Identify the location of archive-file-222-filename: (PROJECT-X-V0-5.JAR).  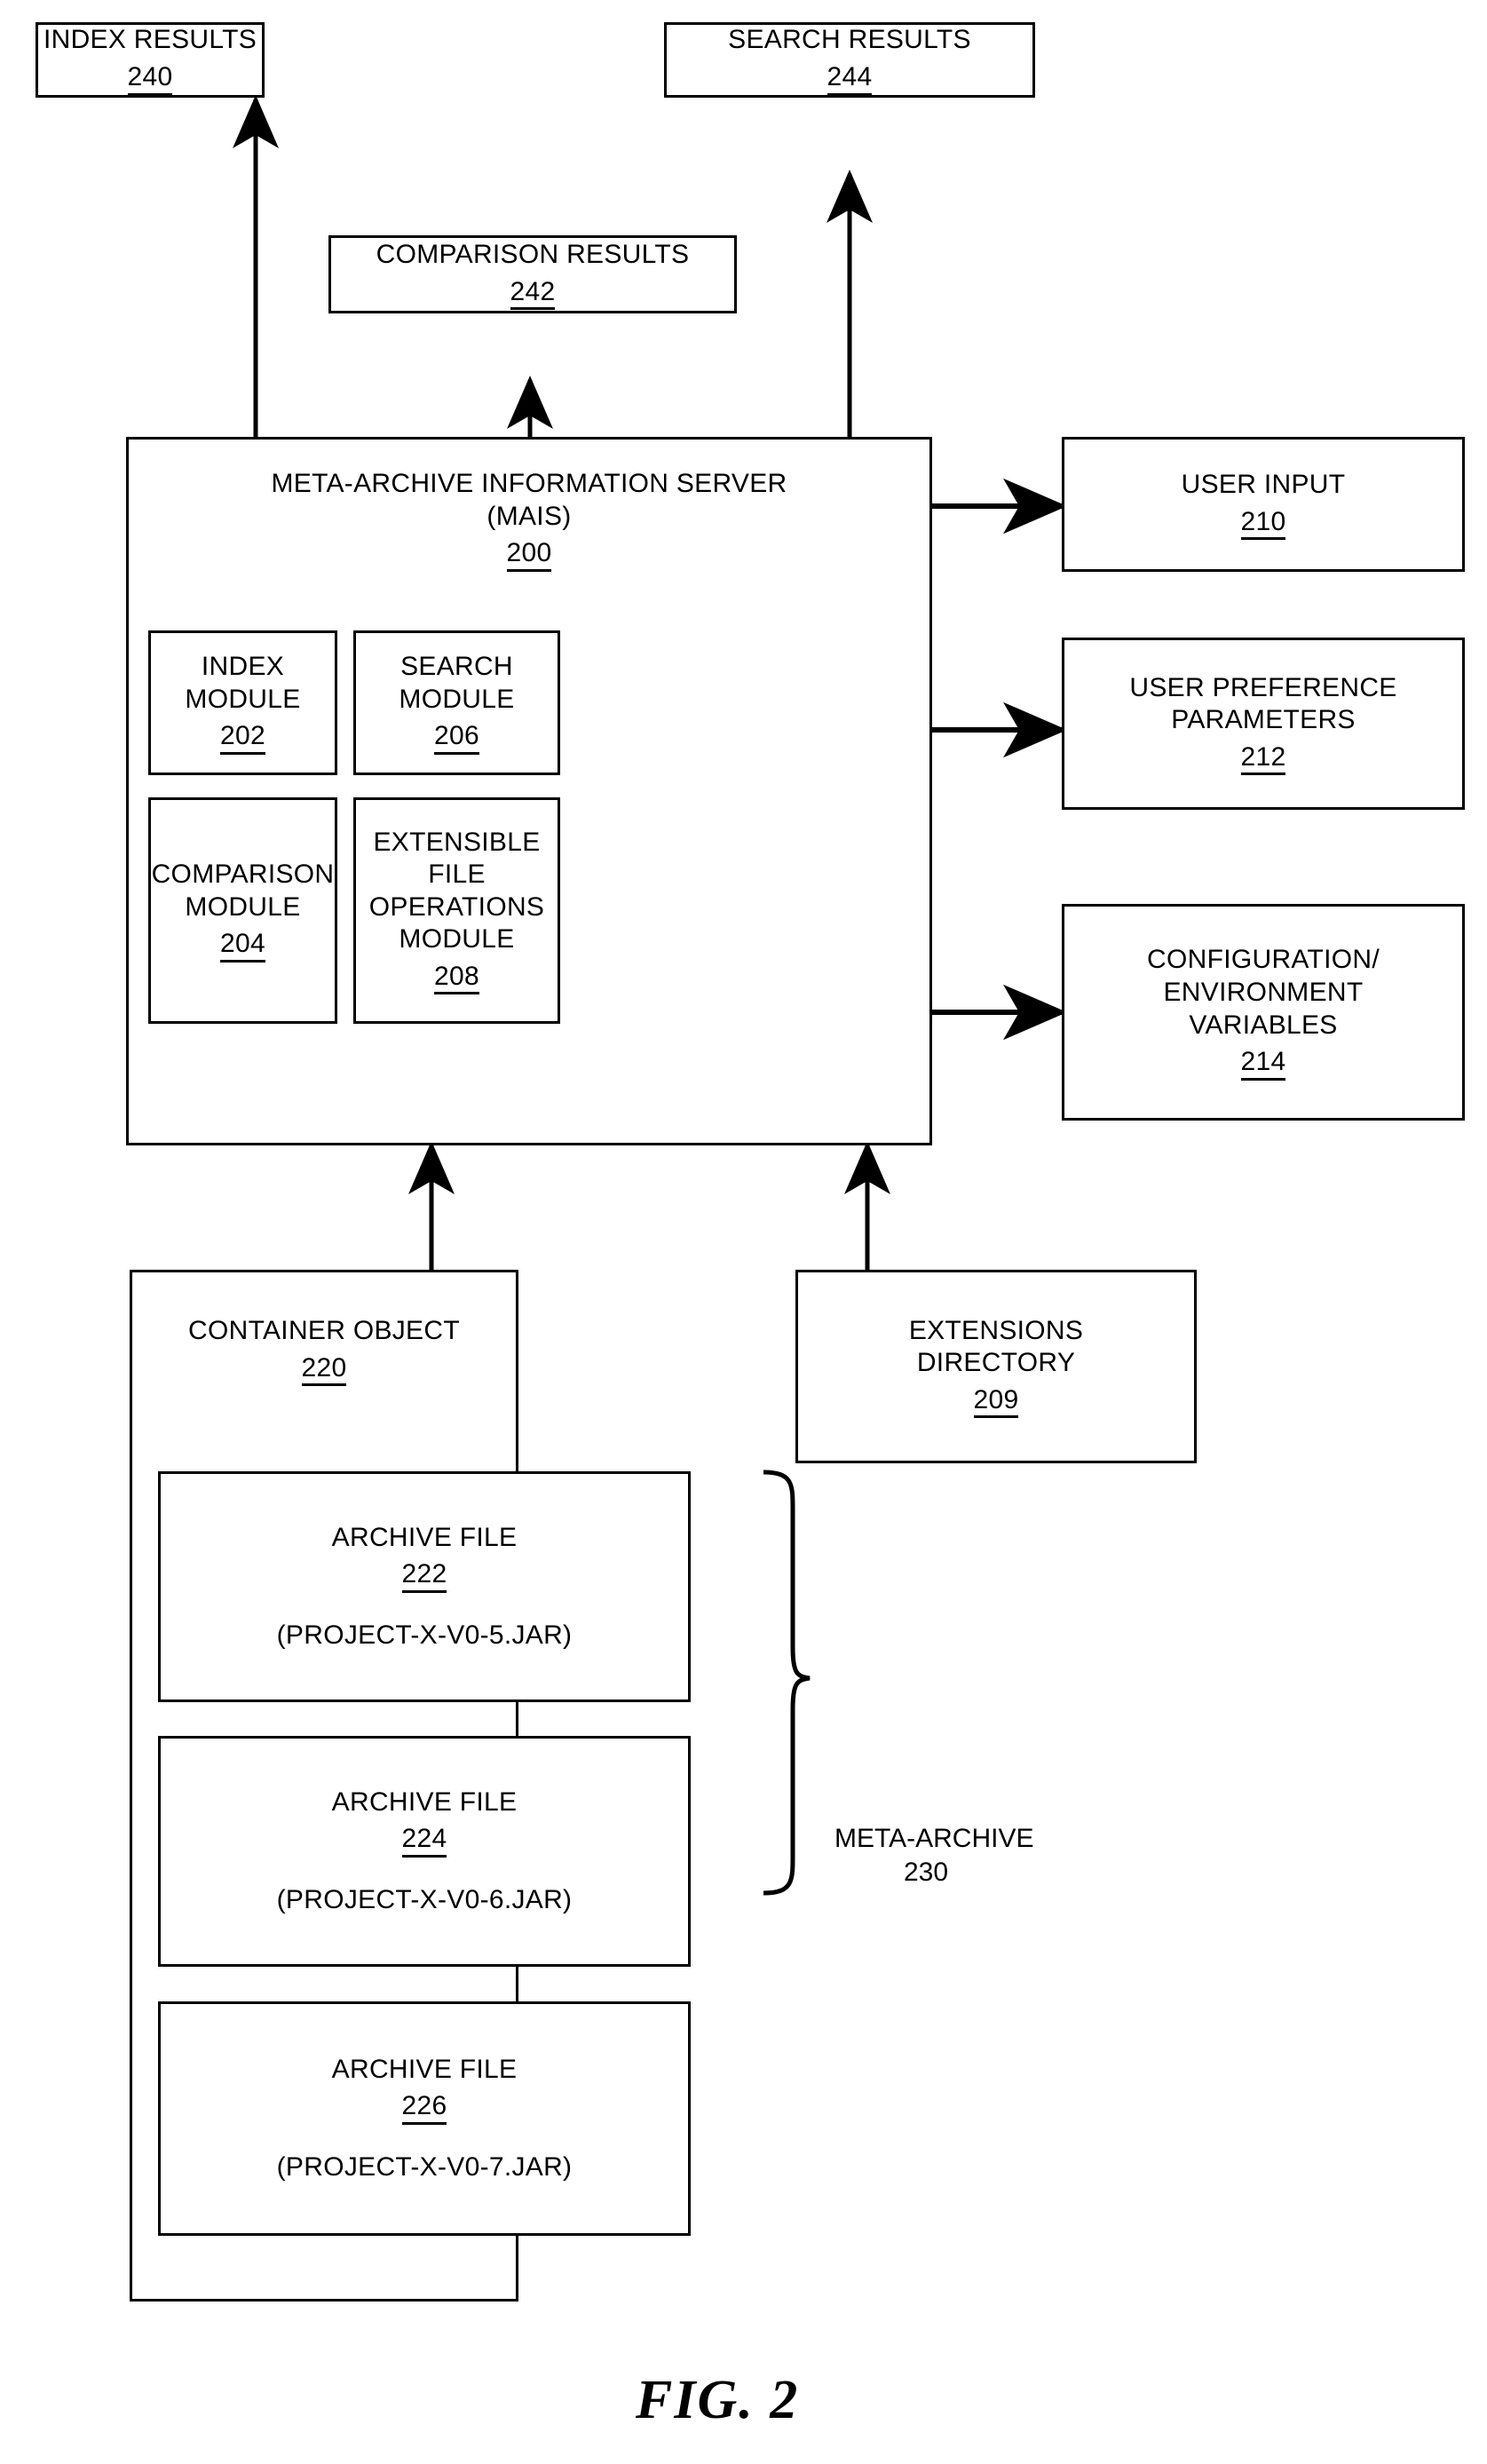
(424, 1635).